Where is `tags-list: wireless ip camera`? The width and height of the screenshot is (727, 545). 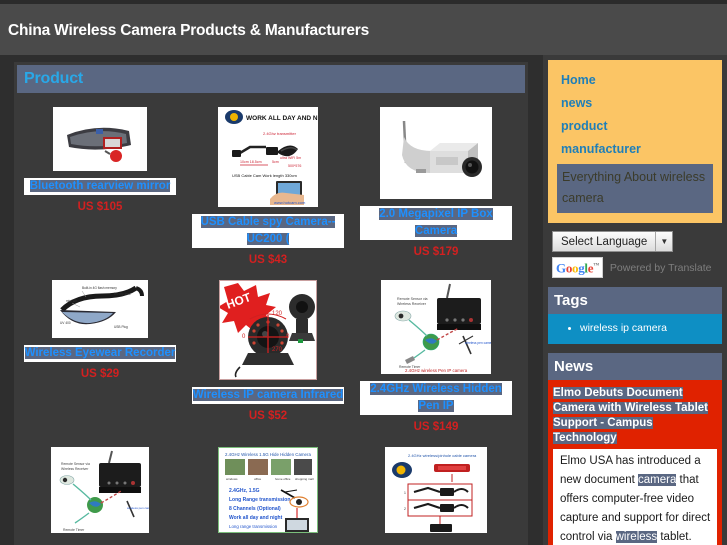
tags-list: wireless ip camera is located at coordinates (635, 328).